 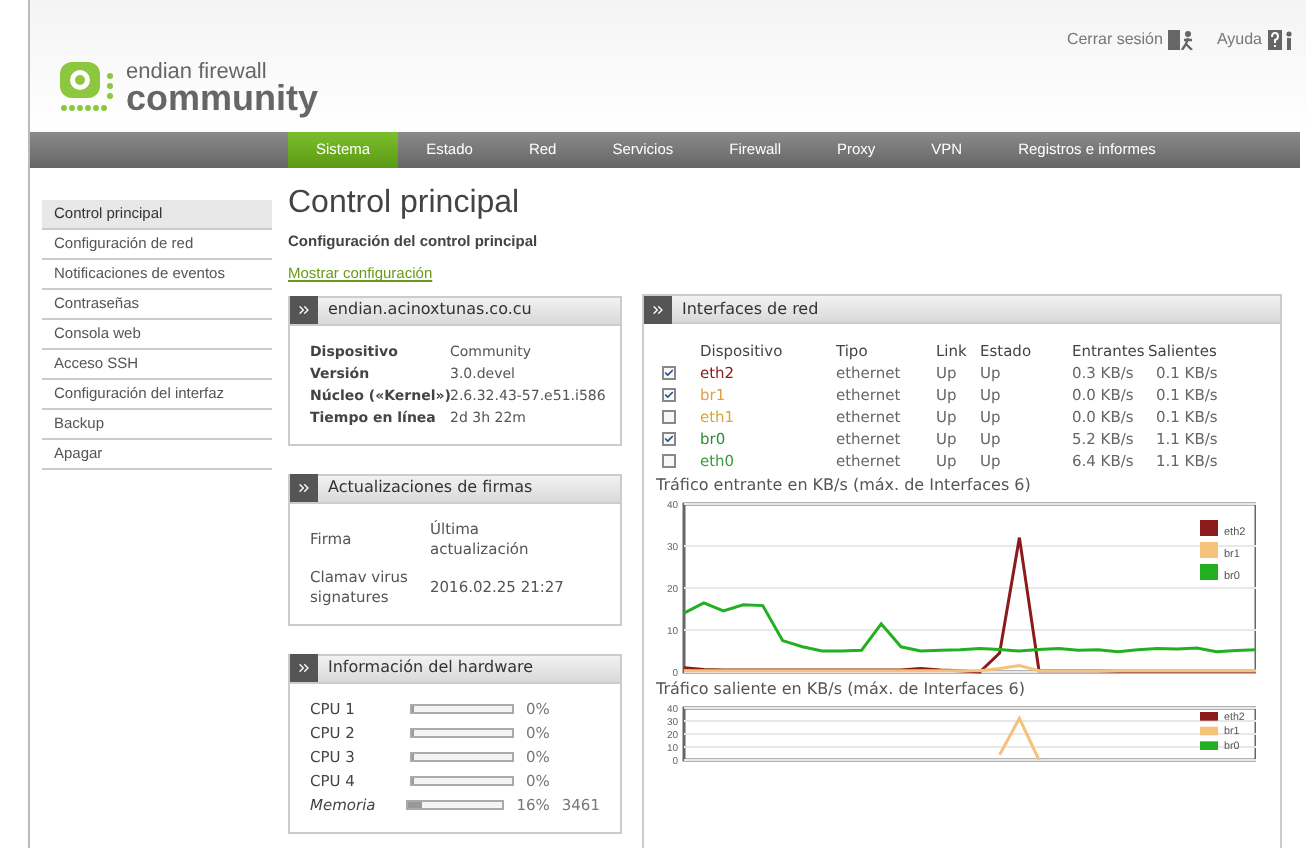 I want to click on panel-title: Actualizaciones de firmas, so click(x=430, y=488).